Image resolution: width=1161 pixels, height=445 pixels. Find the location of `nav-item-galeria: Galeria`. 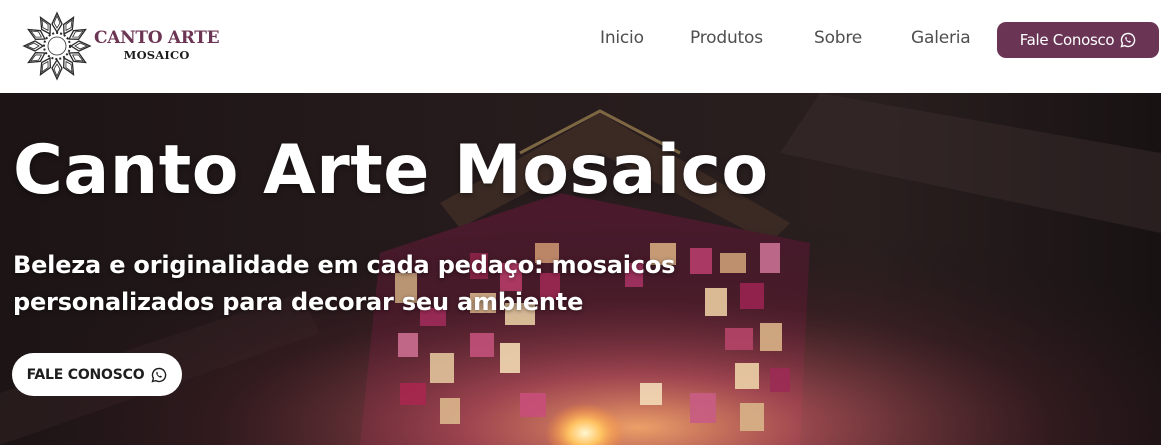

nav-item-galeria: Galeria is located at coordinates (941, 38).